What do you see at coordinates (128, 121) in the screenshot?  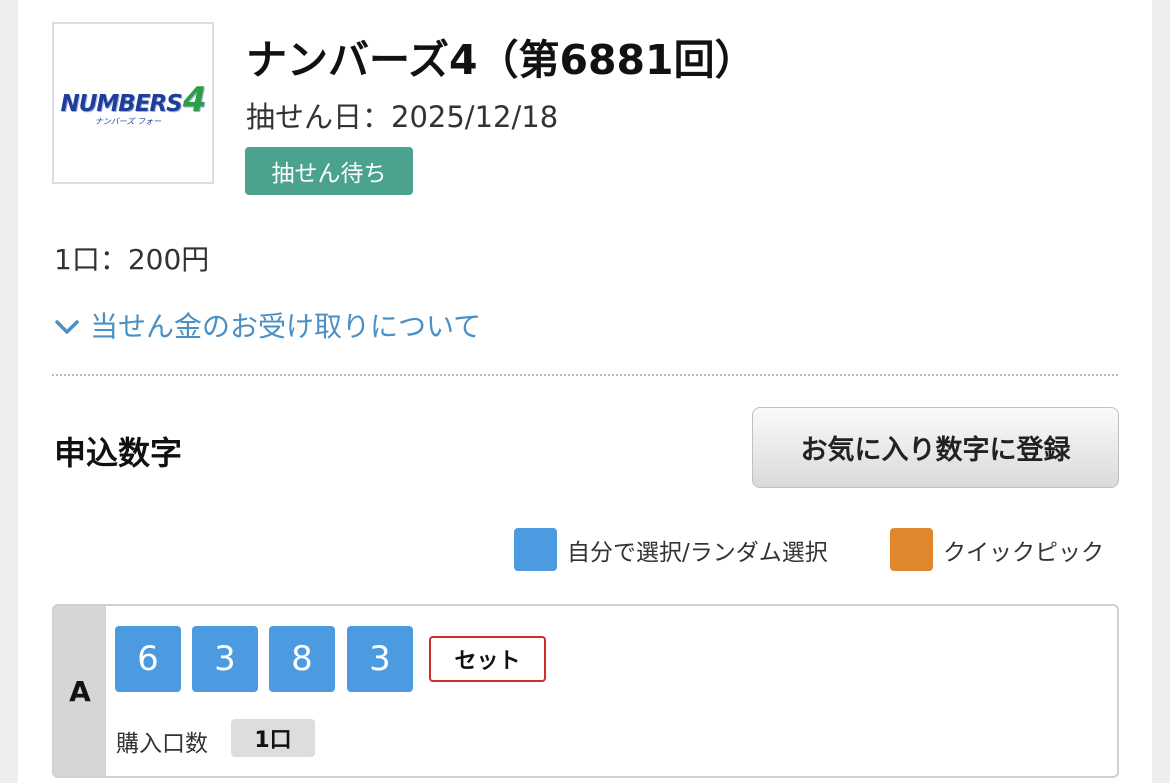 I see `logo-subtext: ナンバーズ フォー` at bounding box center [128, 121].